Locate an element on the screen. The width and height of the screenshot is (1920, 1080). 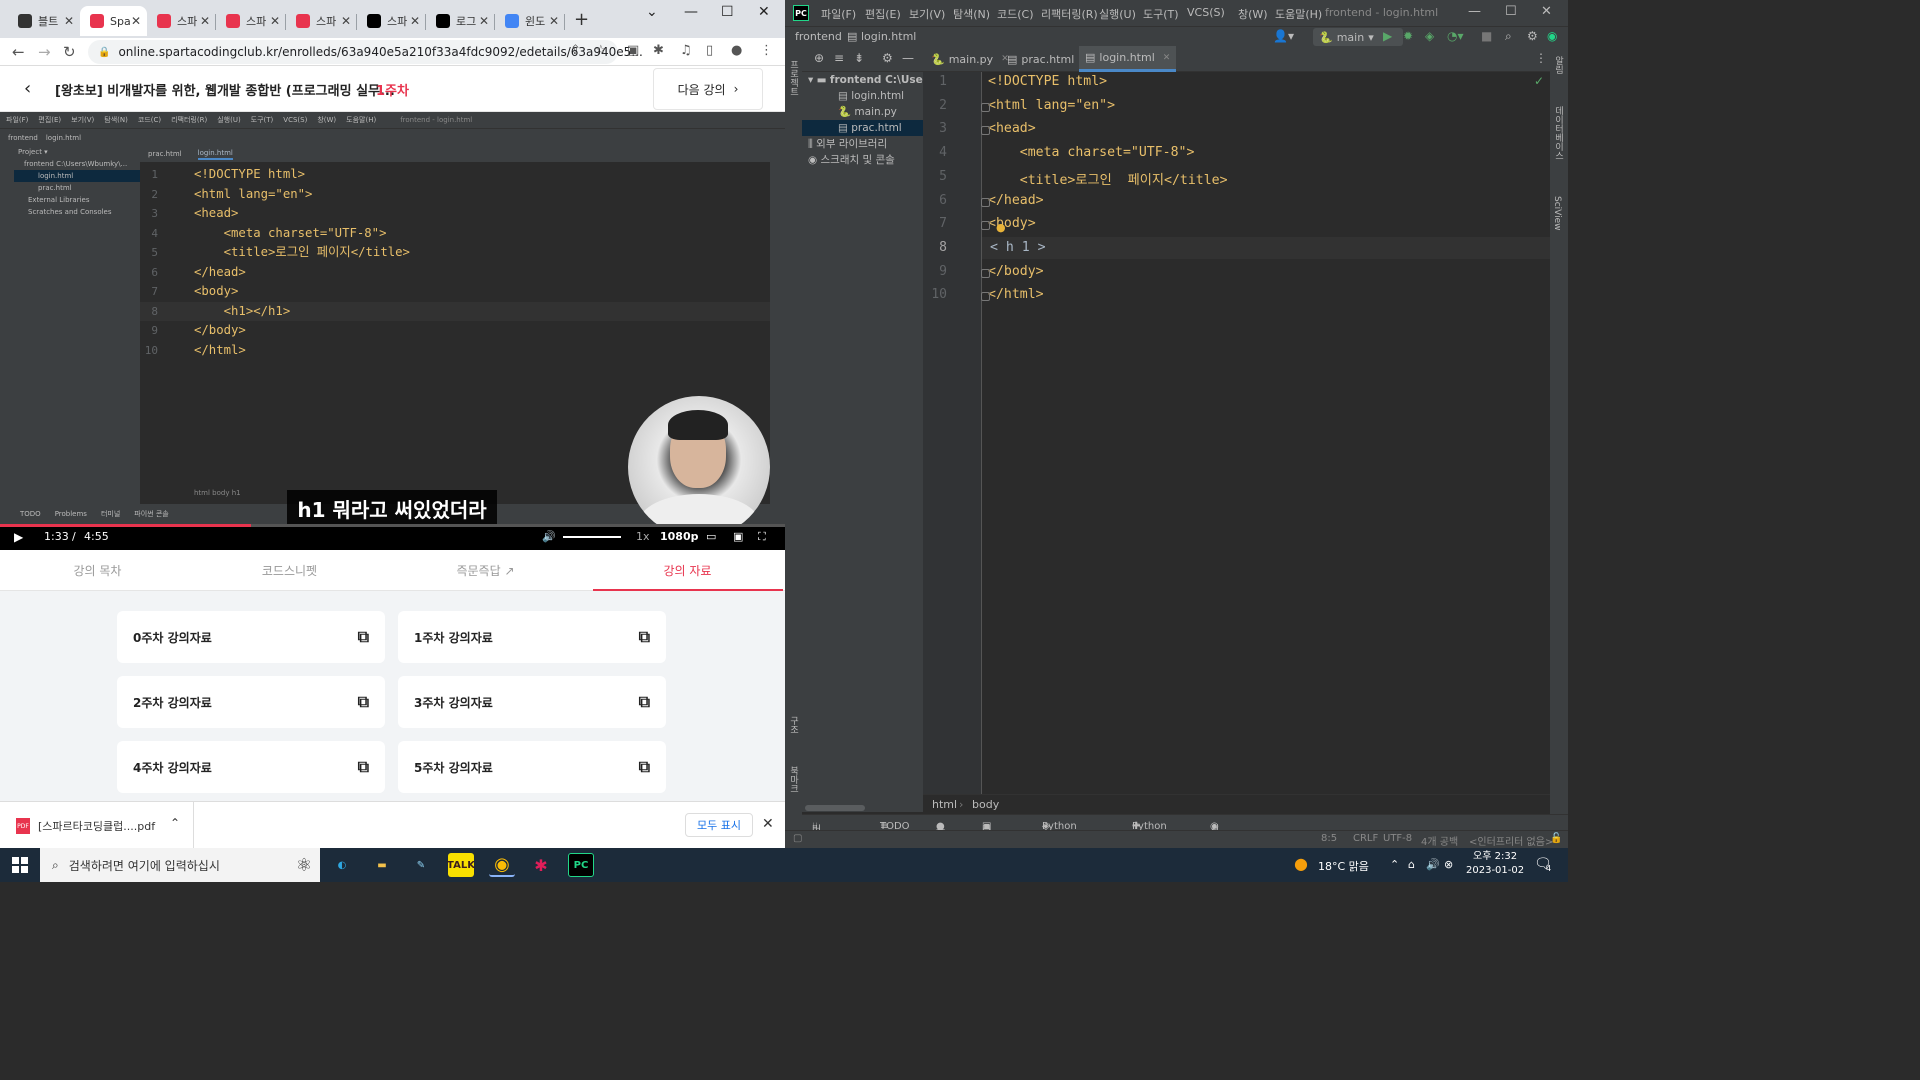
video-progress-bar is located at coordinates (392, 525).